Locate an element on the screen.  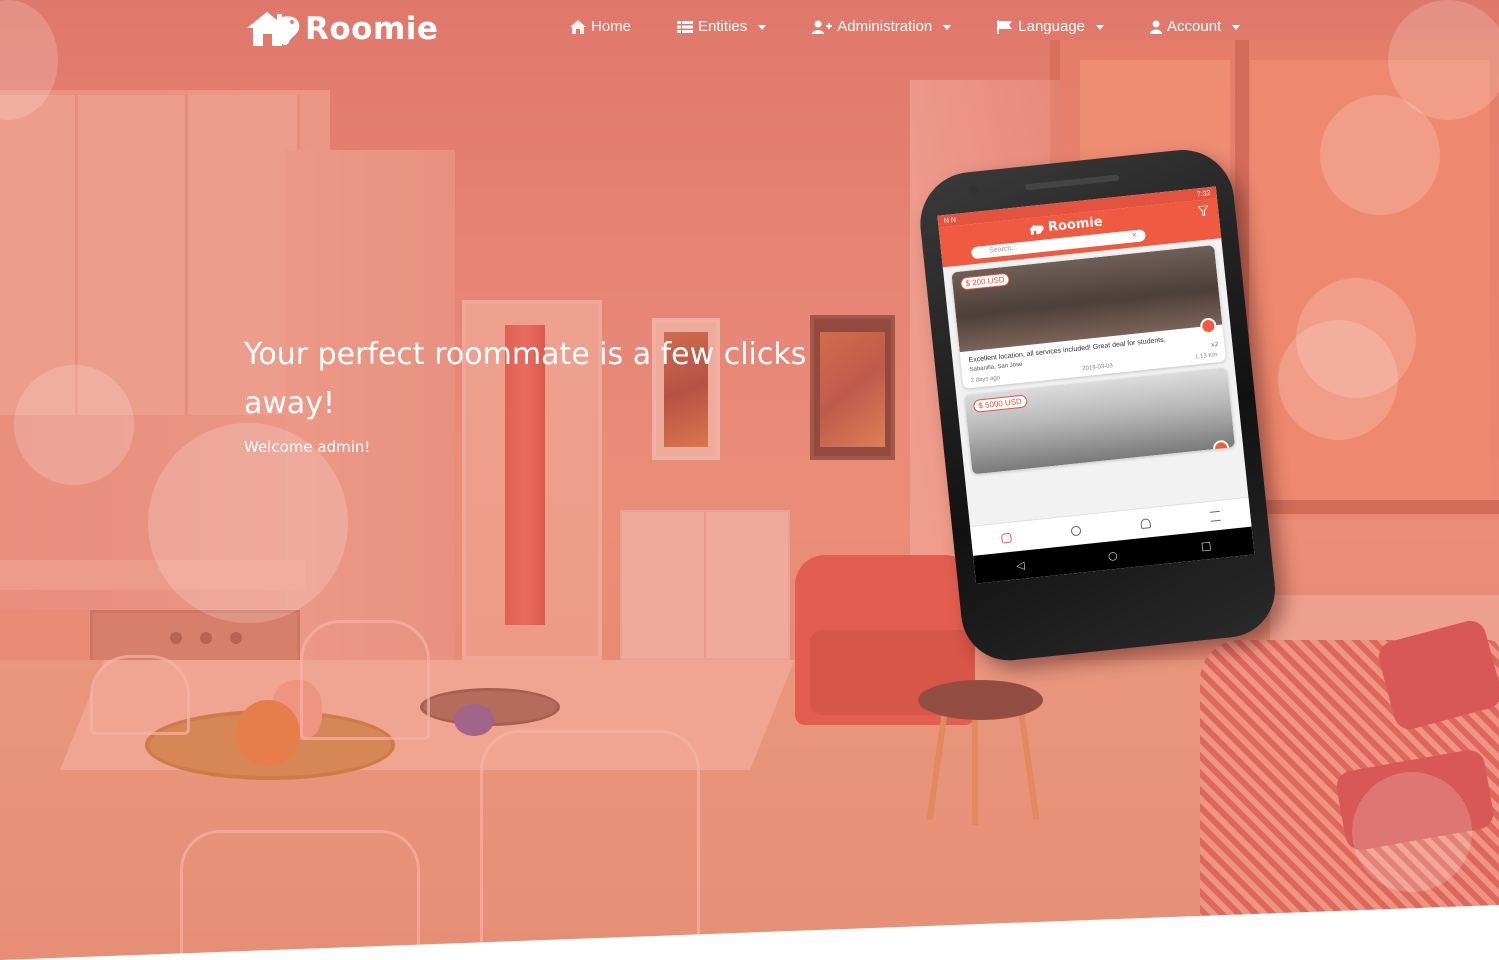
brand-link: Roomie is located at coordinates (341, 29).